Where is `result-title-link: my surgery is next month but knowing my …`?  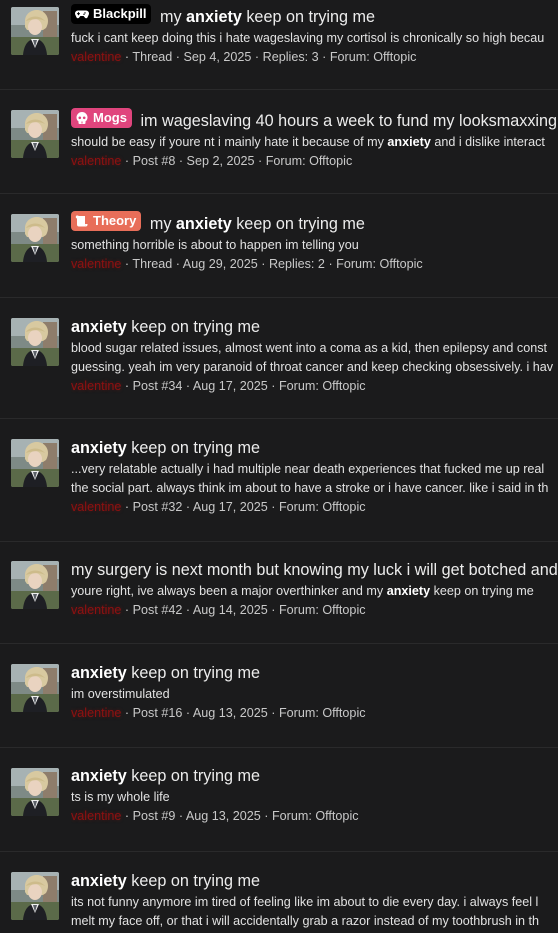 result-title-link: my surgery is next month but knowing my … is located at coordinates (314, 570).